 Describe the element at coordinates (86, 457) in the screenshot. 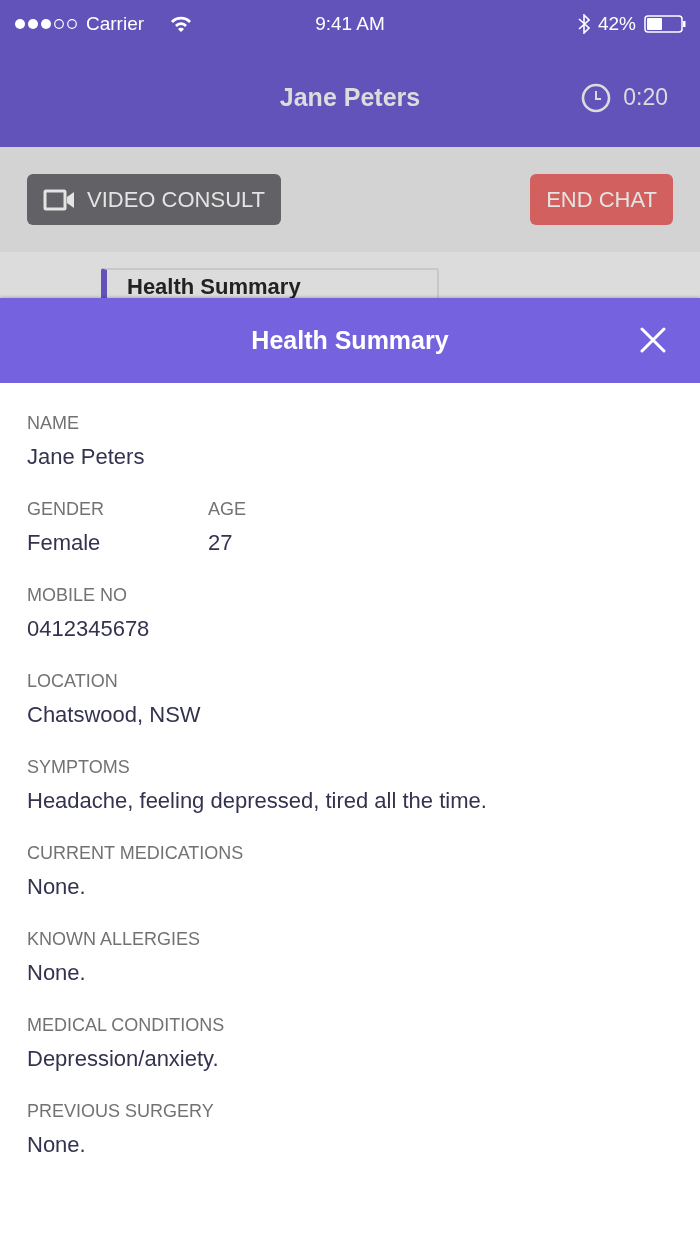

I see `field-value: Jane Peters` at that location.